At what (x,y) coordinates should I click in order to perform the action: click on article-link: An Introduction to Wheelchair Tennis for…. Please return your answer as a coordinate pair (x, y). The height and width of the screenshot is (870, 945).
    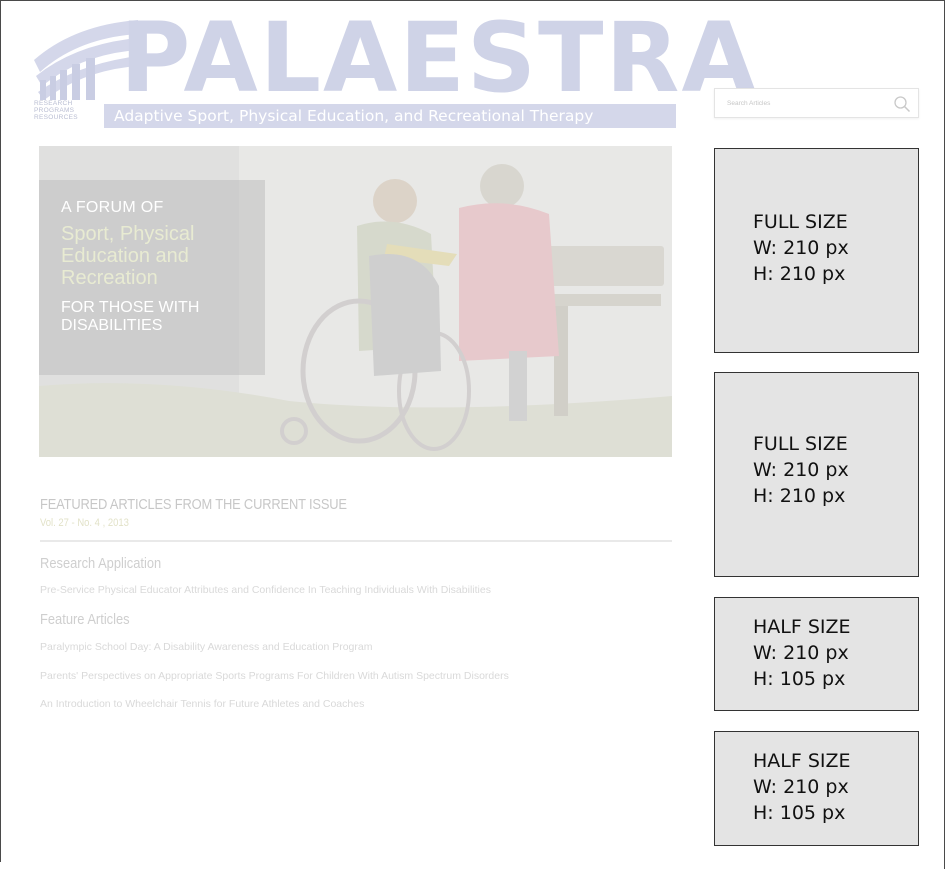
    Looking at the image, I should click on (202, 704).